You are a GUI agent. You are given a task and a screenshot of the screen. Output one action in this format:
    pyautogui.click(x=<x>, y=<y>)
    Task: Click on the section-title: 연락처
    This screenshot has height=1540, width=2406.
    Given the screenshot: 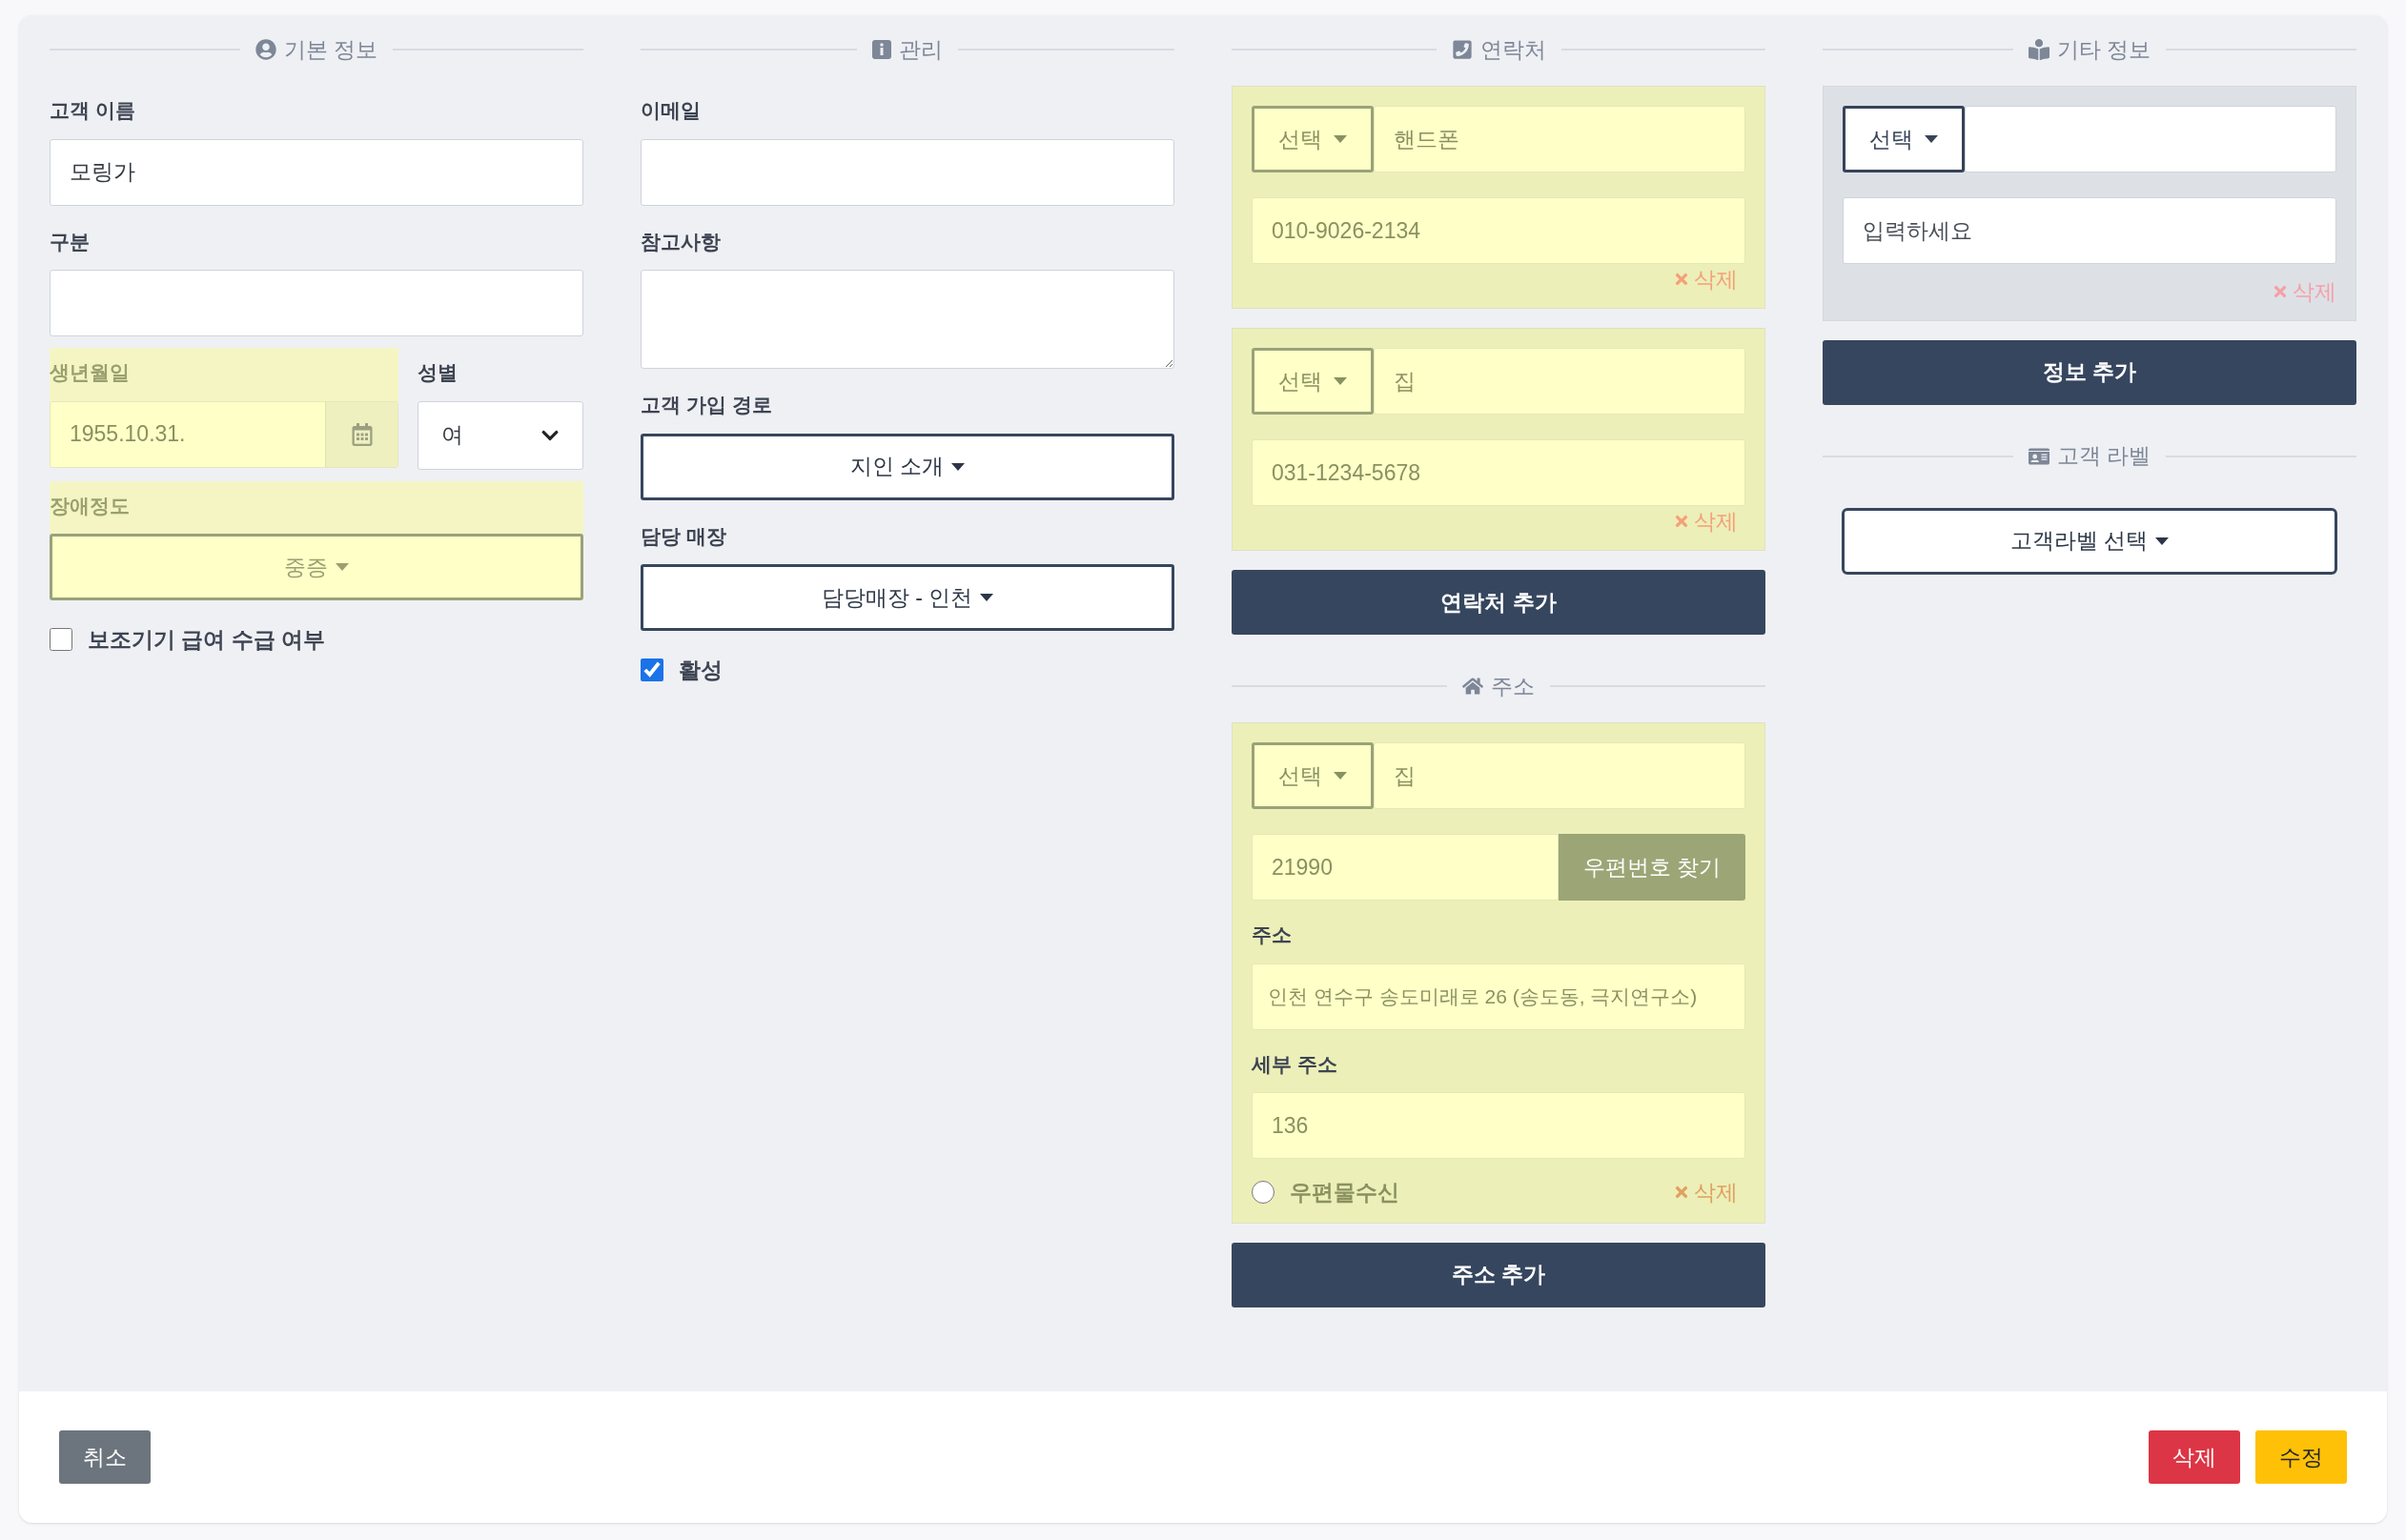 What is the action you would take?
    pyautogui.click(x=1512, y=49)
    